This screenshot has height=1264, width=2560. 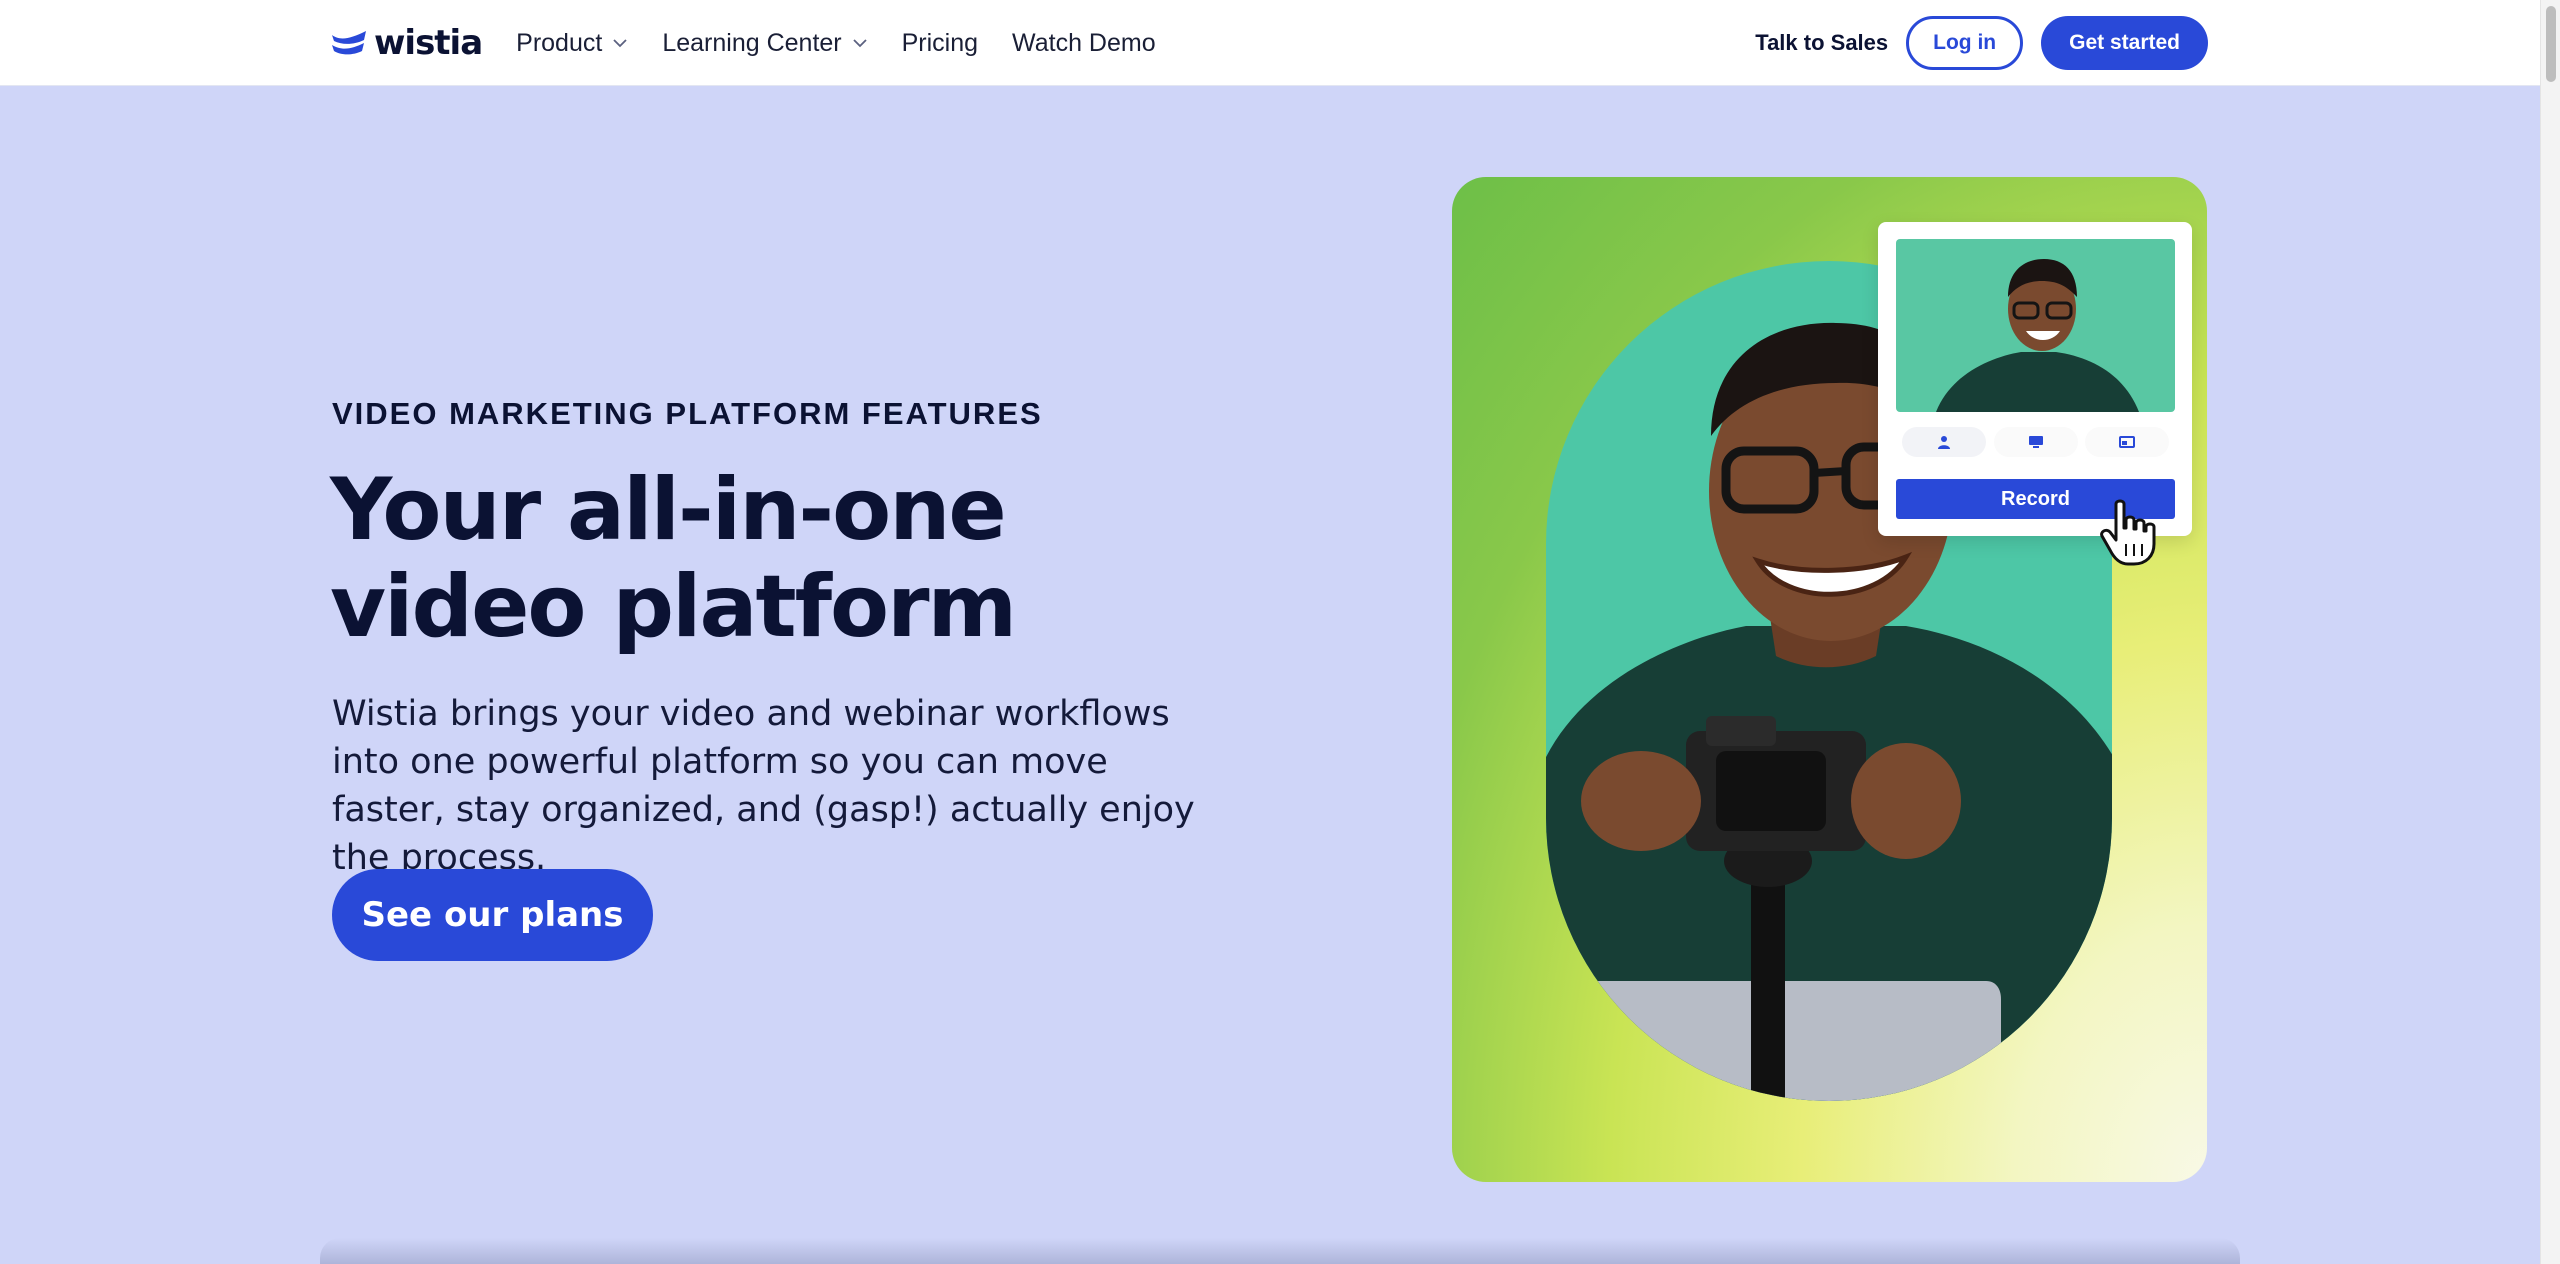 What do you see at coordinates (349, 43) in the screenshot?
I see `wistia-logo-icon` at bounding box center [349, 43].